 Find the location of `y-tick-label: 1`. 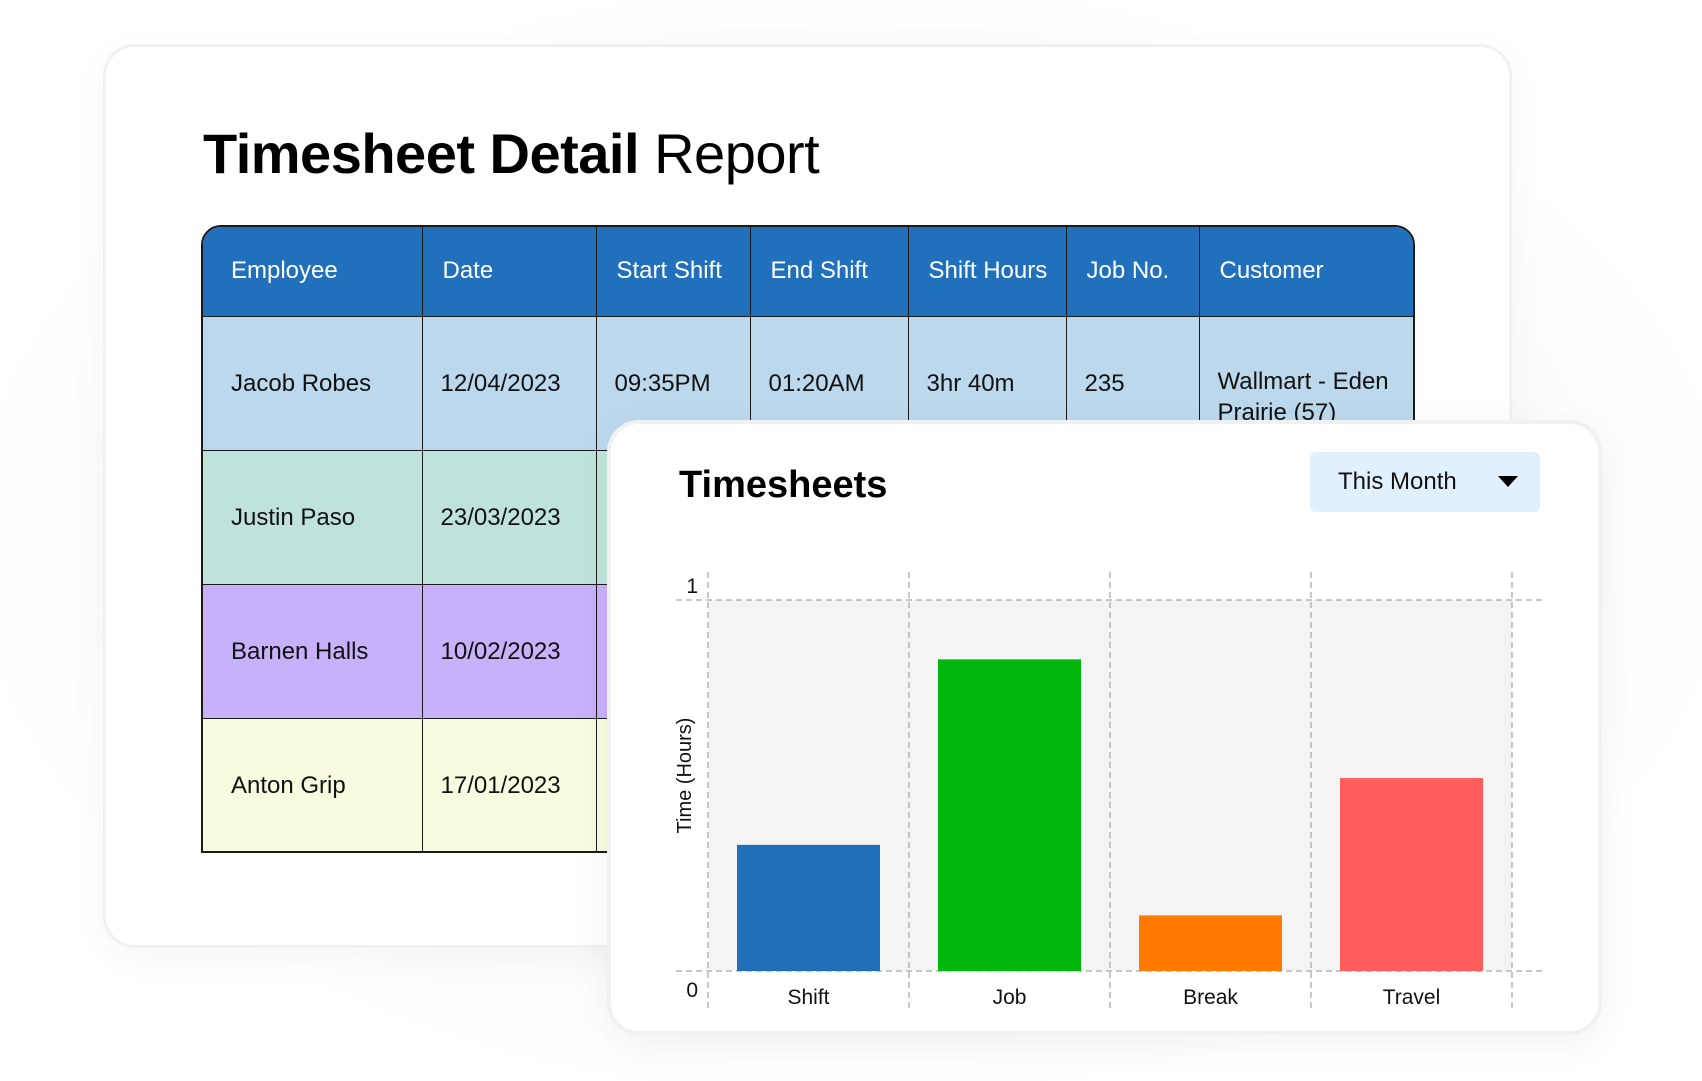

y-tick-label: 1 is located at coordinates (692, 586).